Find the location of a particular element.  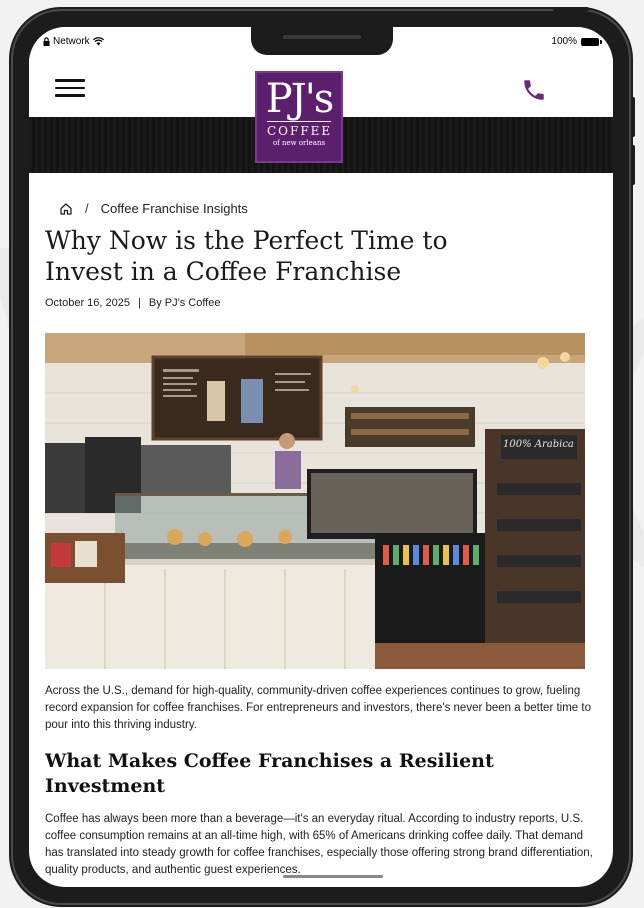

phone-icon is located at coordinates (534, 90).